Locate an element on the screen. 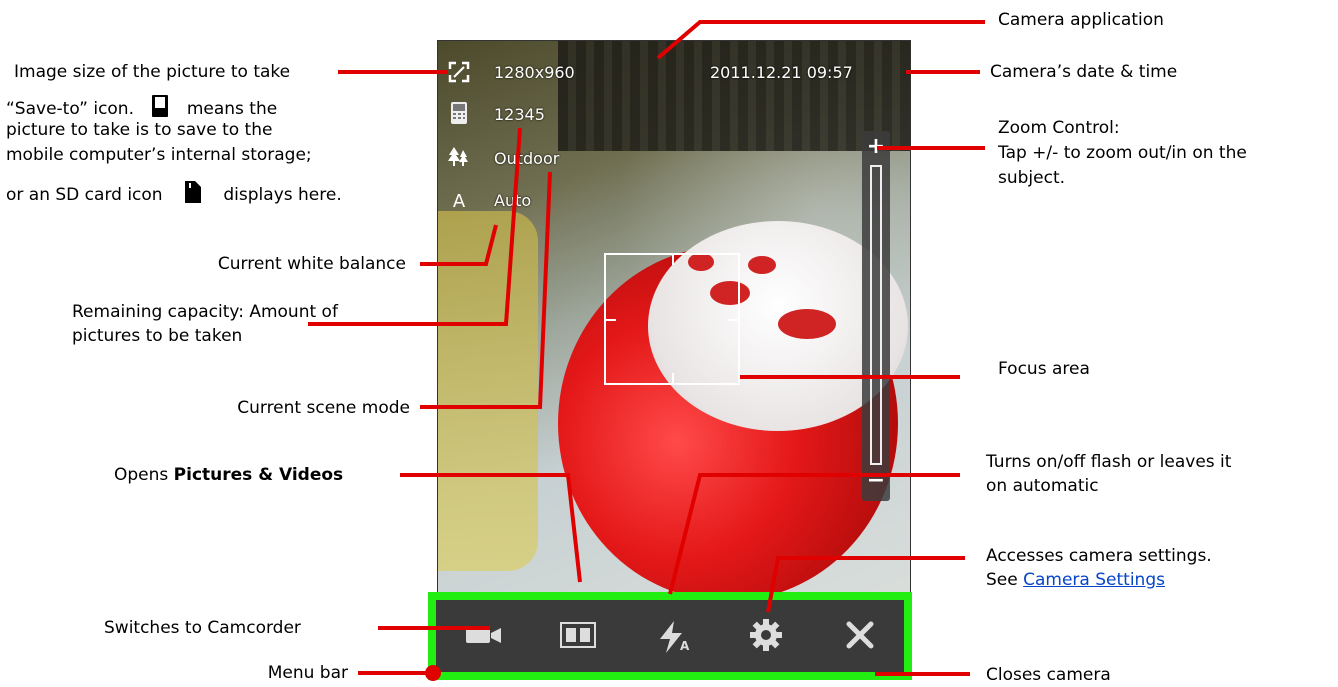 This screenshot has height=687, width=1338. label-white-balance: Current white balance is located at coordinates (311, 264).